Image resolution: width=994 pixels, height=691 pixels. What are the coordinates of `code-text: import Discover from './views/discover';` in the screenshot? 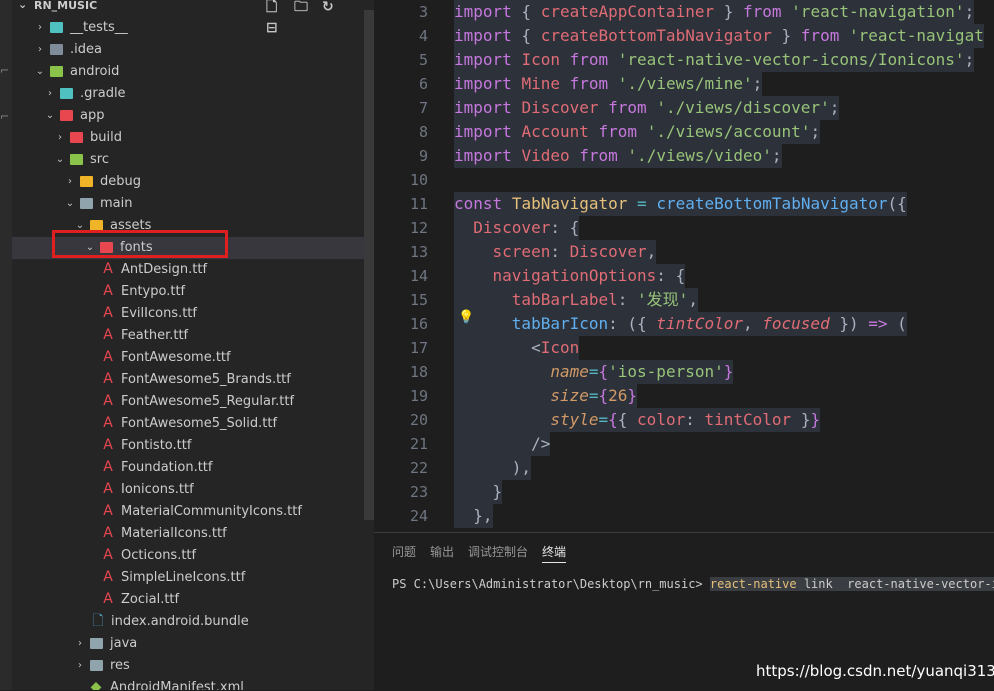 It's located at (647, 108).